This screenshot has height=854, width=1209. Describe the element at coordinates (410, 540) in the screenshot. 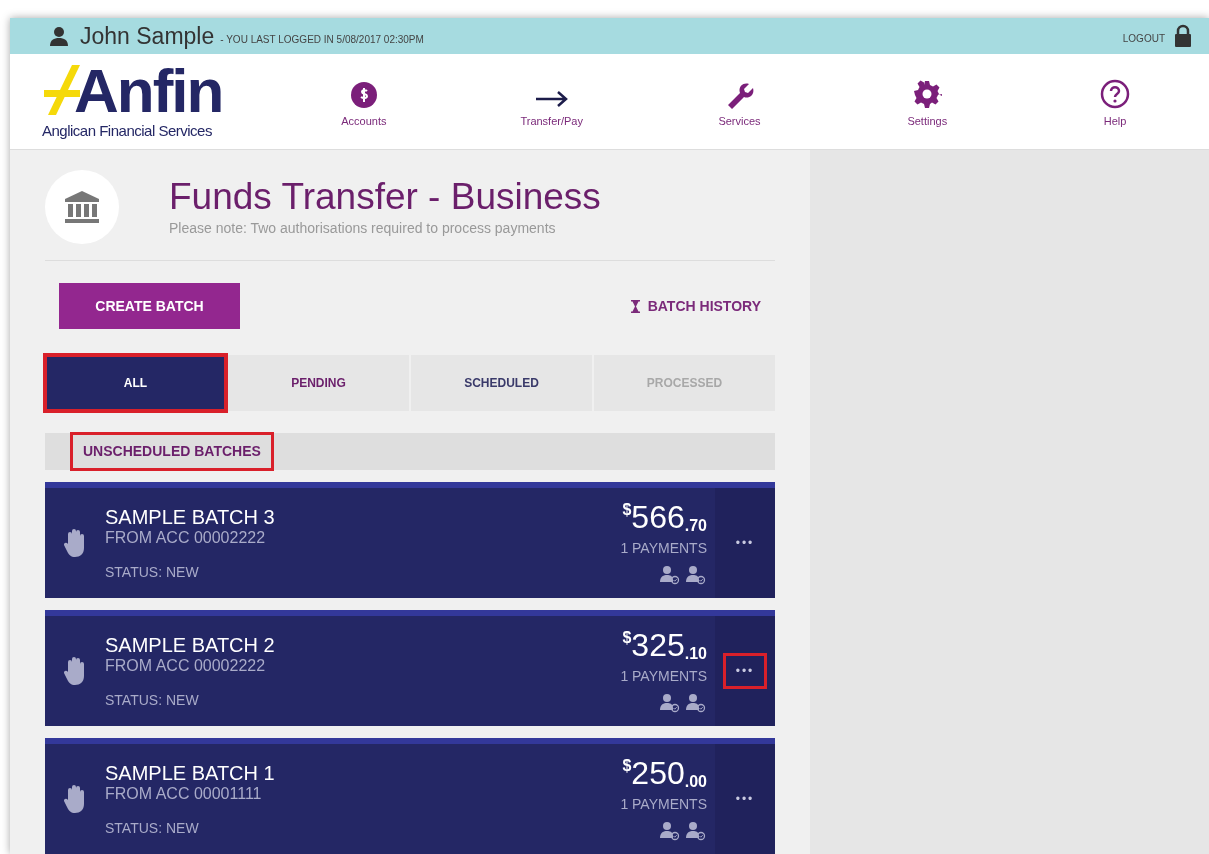

I see `batch-card: SAMPLE BATCH 3 FROM ACC 00002222 STATUS: NEW $566.70 1 PAYMENTS •••` at that location.